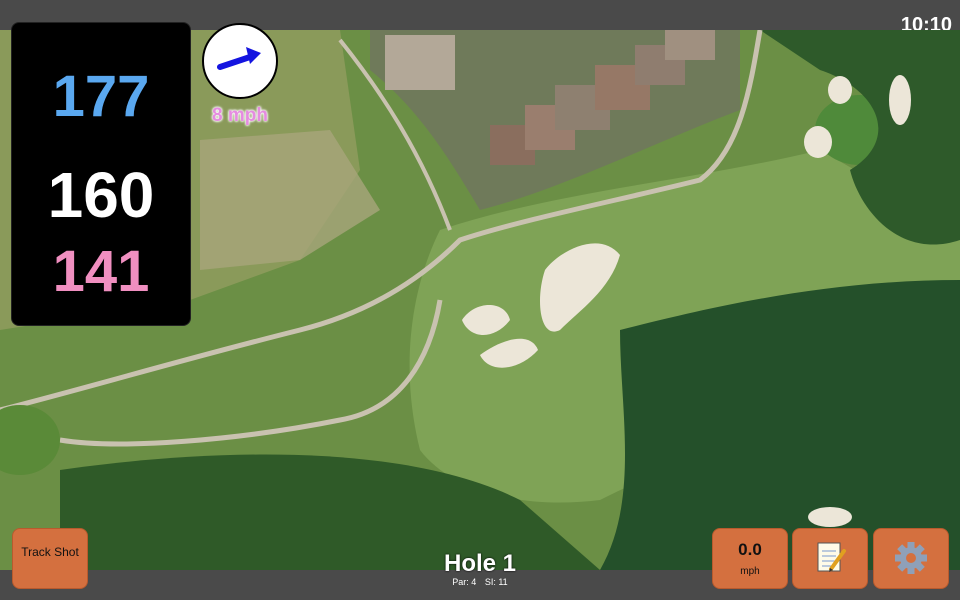  What do you see at coordinates (101, 96) in the screenshot?
I see `back-distance: 177` at bounding box center [101, 96].